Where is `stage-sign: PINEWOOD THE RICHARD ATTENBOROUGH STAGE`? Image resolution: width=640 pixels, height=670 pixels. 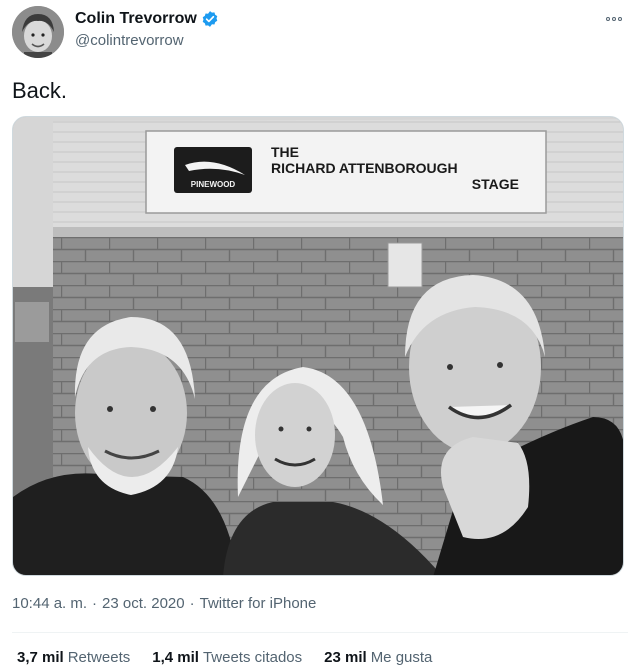
stage-sign: PINEWOOD THE RICHARD ATTENBOROUGH STAGE is located at coordinates (346, 172).